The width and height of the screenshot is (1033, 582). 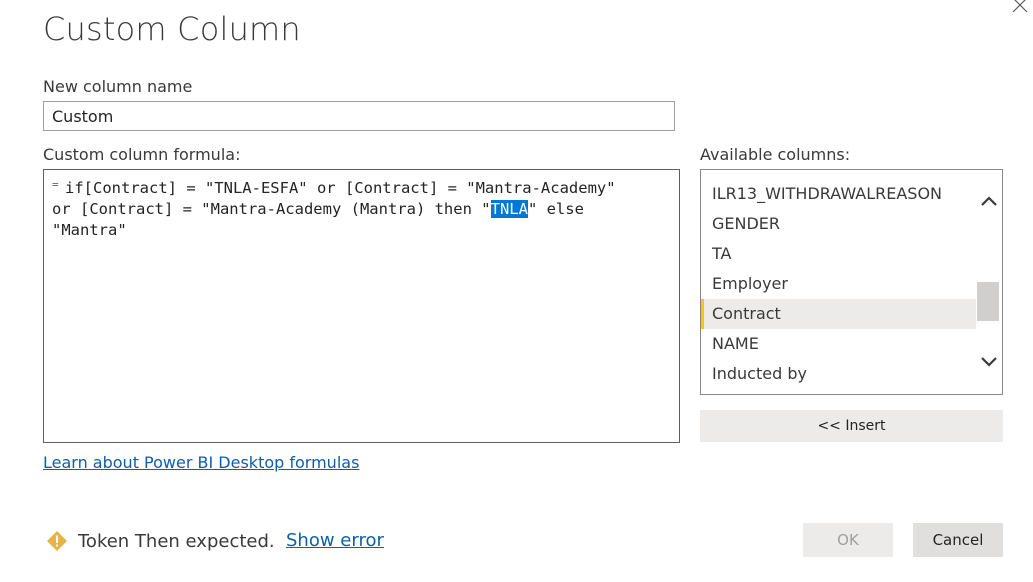 I want to click on chevron-down-icon, so click(x=989, y=361).